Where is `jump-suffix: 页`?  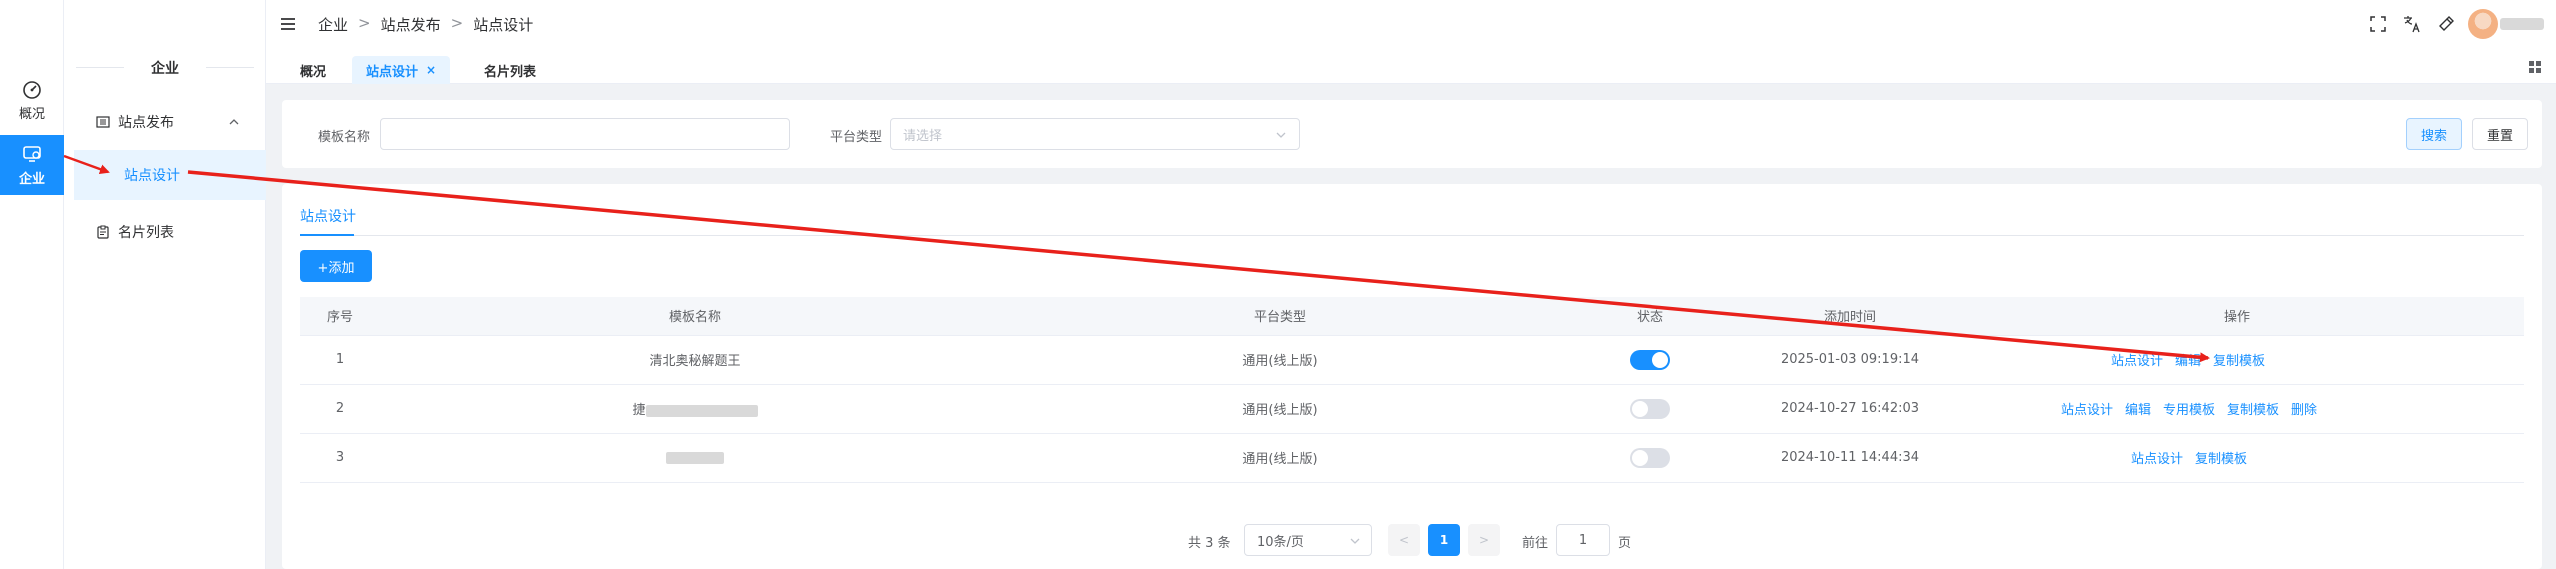 jump-suffix: 页 is located at coordinates (1625, 543).